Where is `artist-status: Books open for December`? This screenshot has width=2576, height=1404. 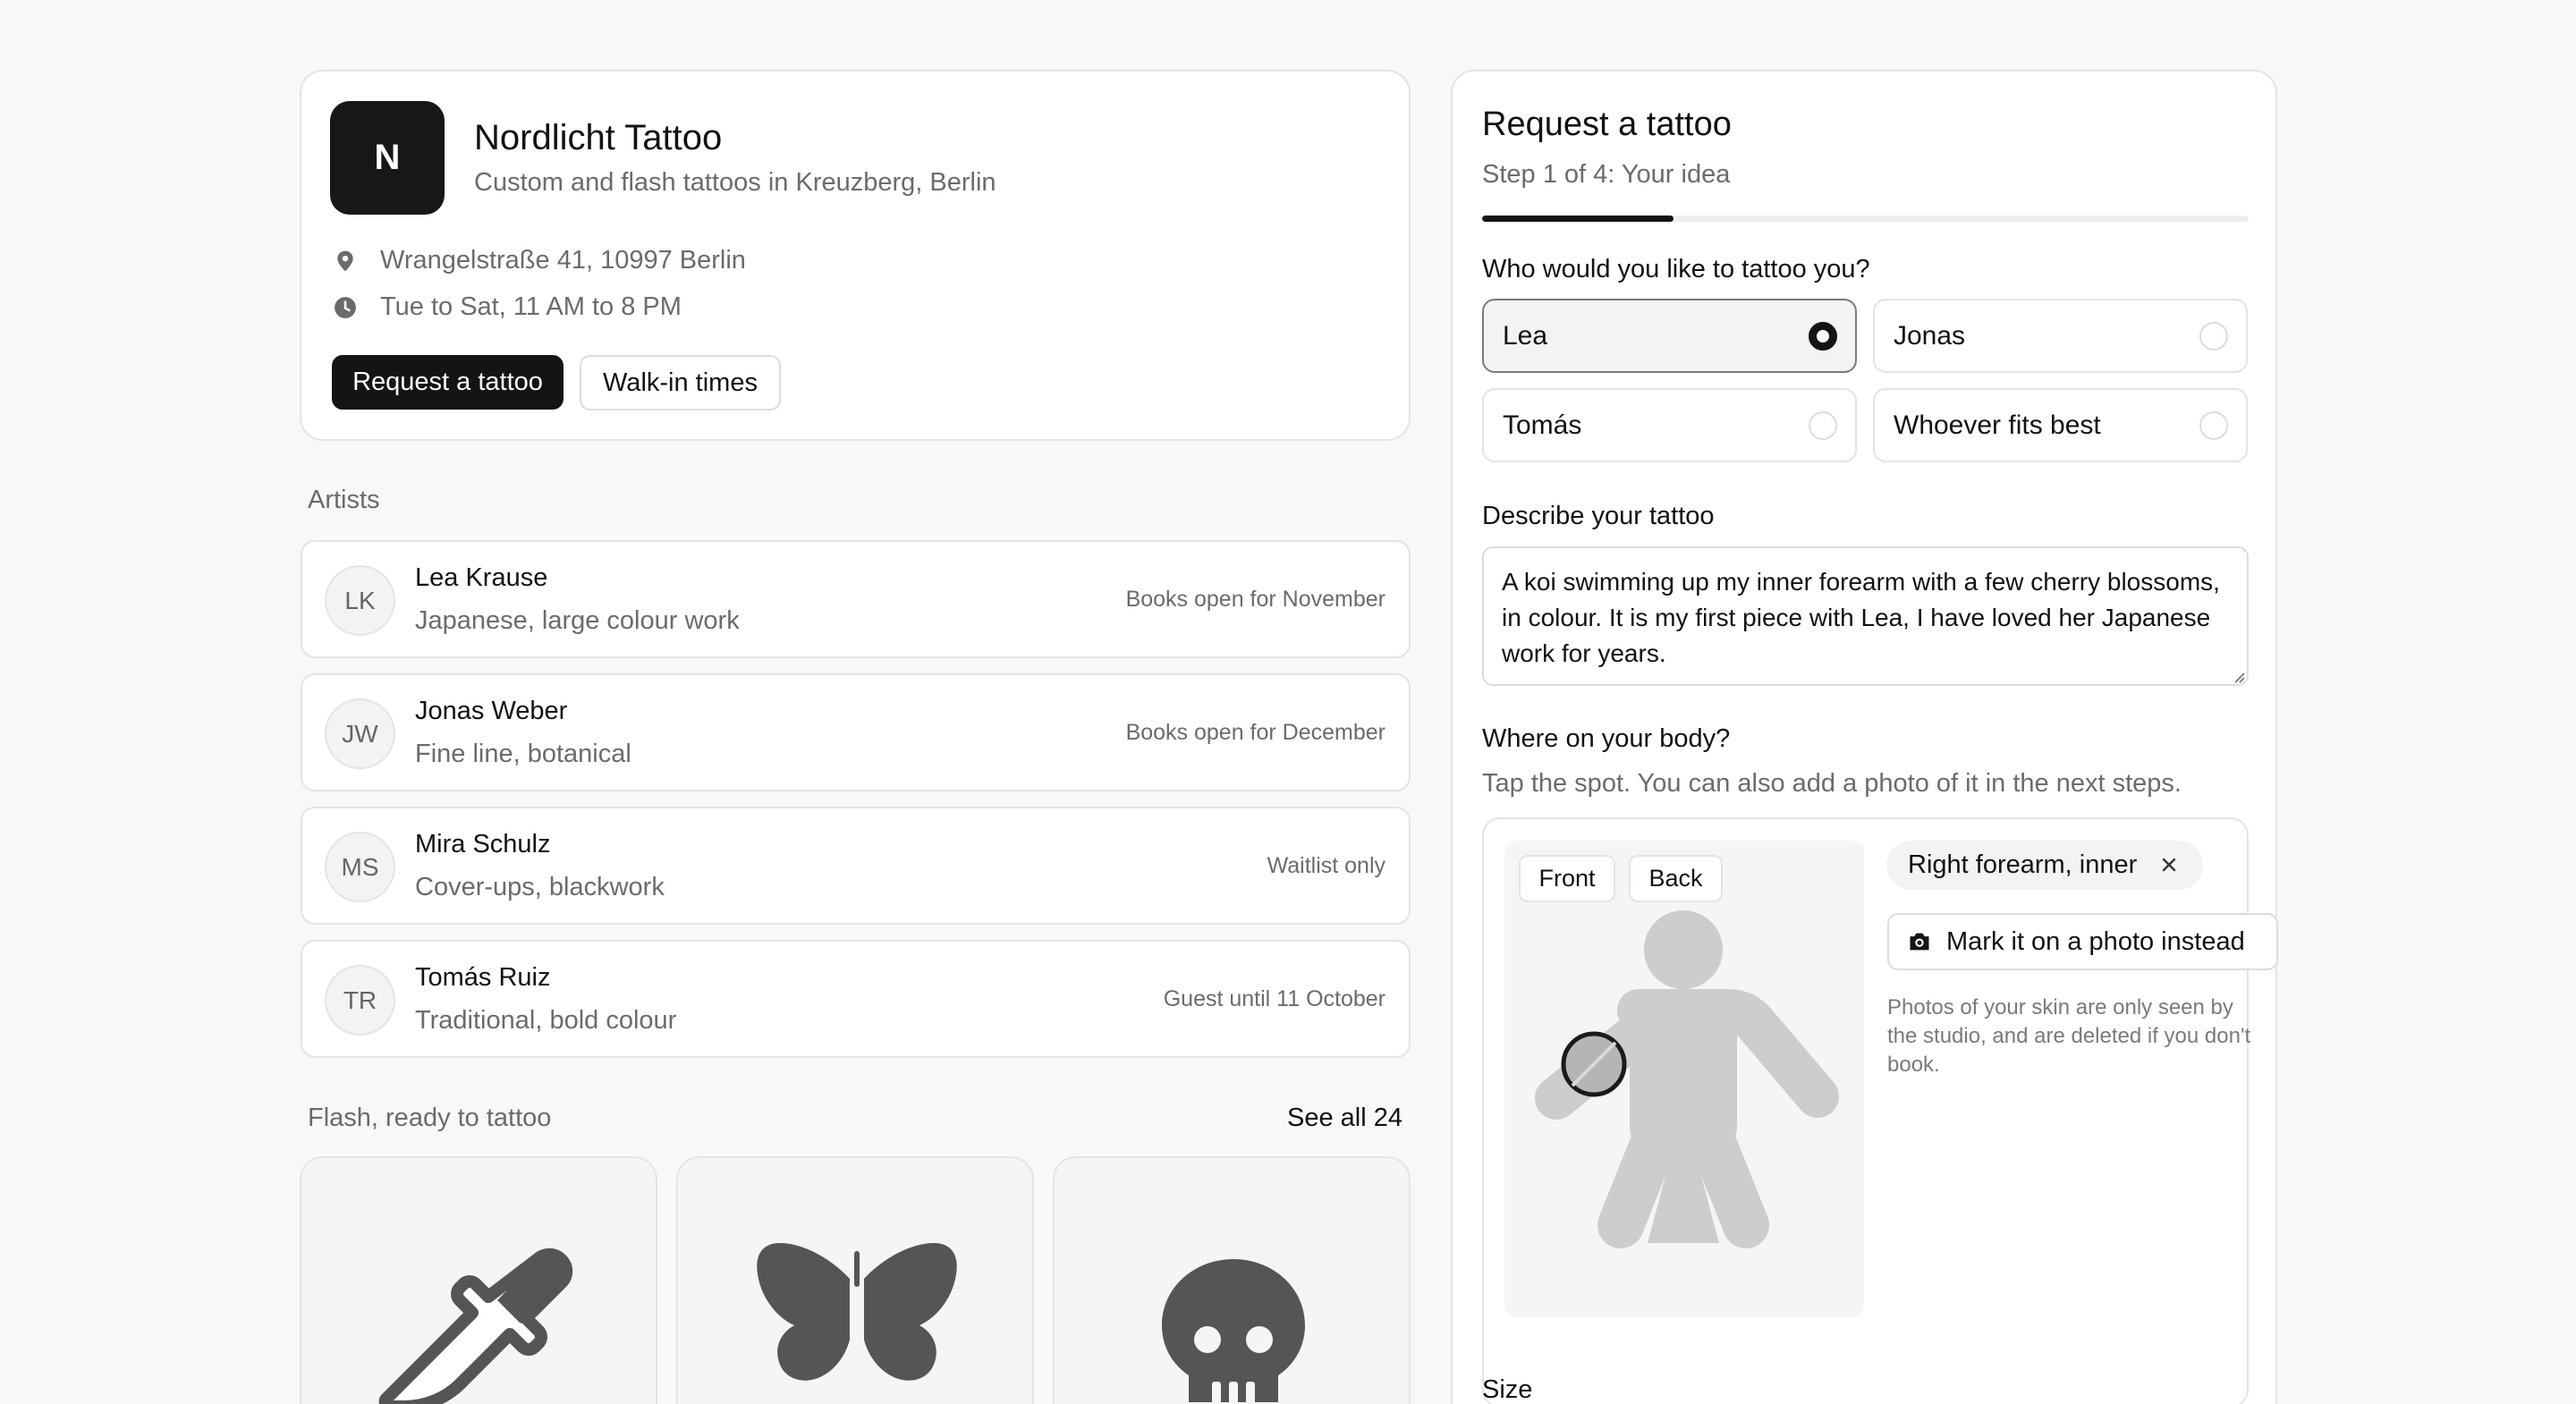 artist-status: Books open for December is located at coordinates (1255, 733).